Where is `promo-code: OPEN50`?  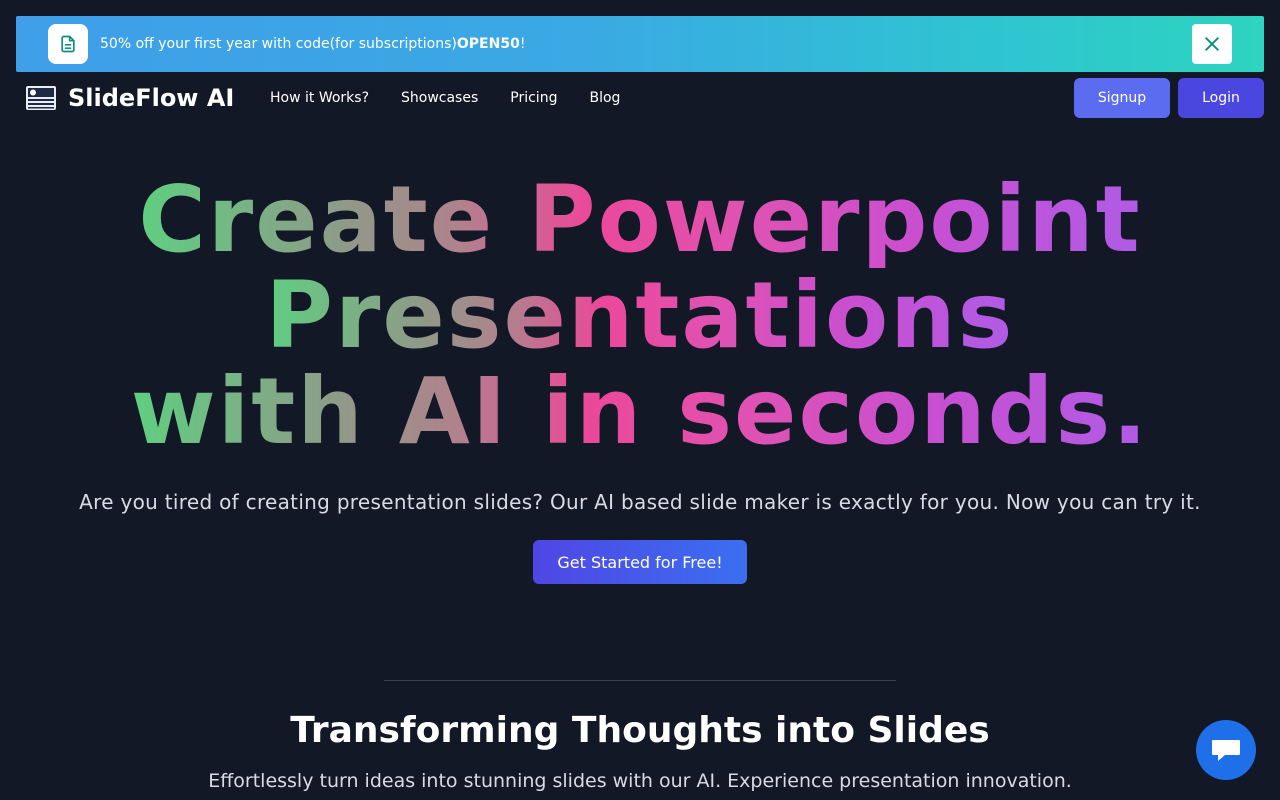
promo-code: OPEN50 is located at coordinates (488, 44).